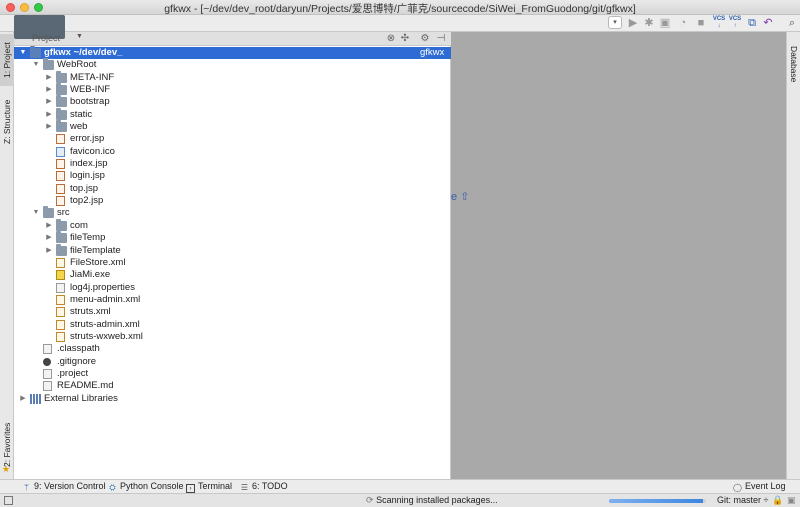 The width and height of the screenshot is (800, 507). Describe the element at coordinates (665, 23) in the screenshot. I see `coverage-icon: ▣` at that location.